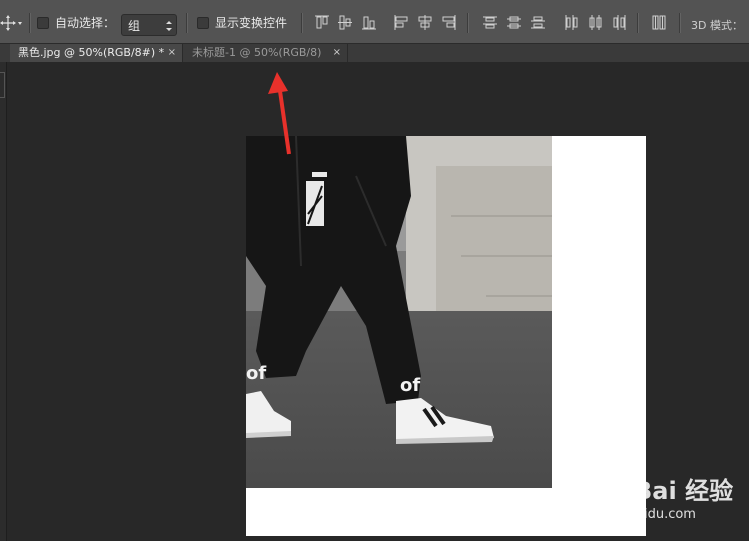  I want to click on tab-untitled-1: 未标题-1 @ 50%(RGB/8) ×, so click(266, 53).